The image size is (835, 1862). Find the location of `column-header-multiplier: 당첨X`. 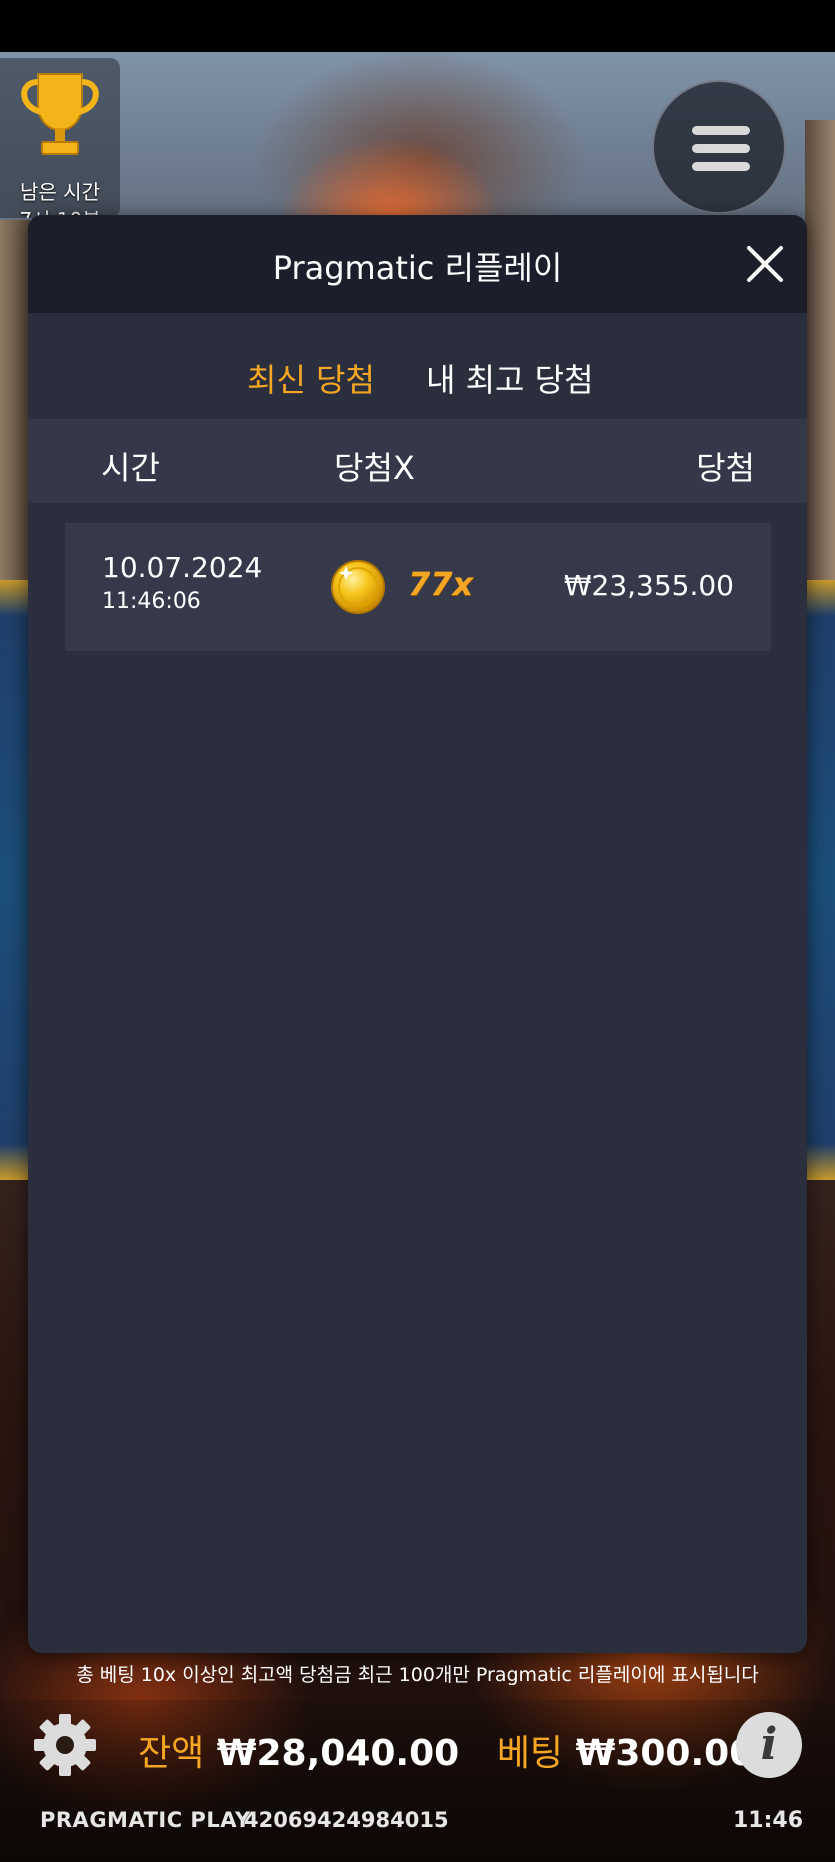

column-header-multiplier: 당첨X is located at coordinates (374, 468).